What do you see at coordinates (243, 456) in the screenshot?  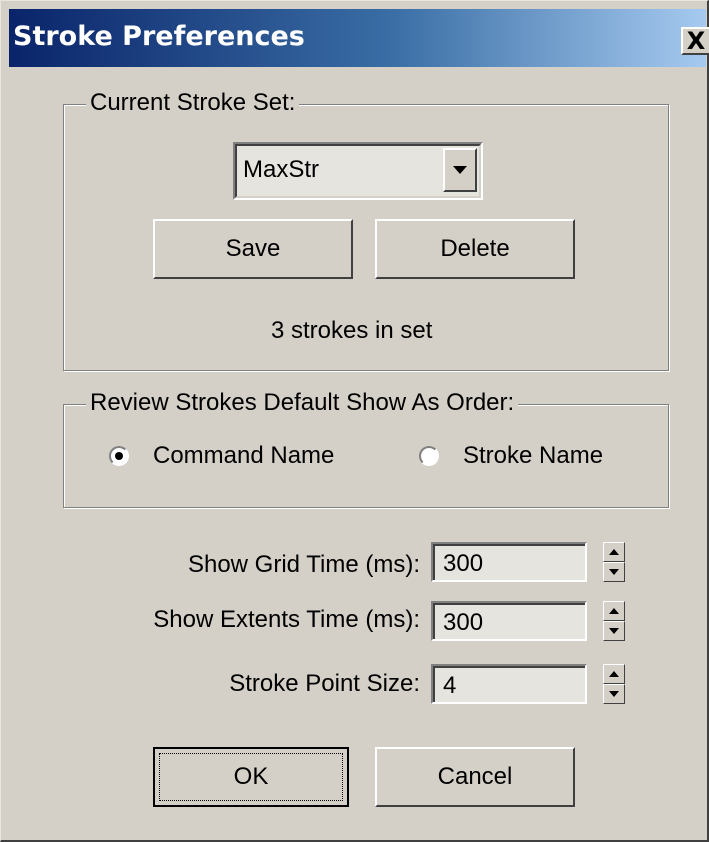 I see `command-name-label: Command Name` at bounding box center [243, 456].